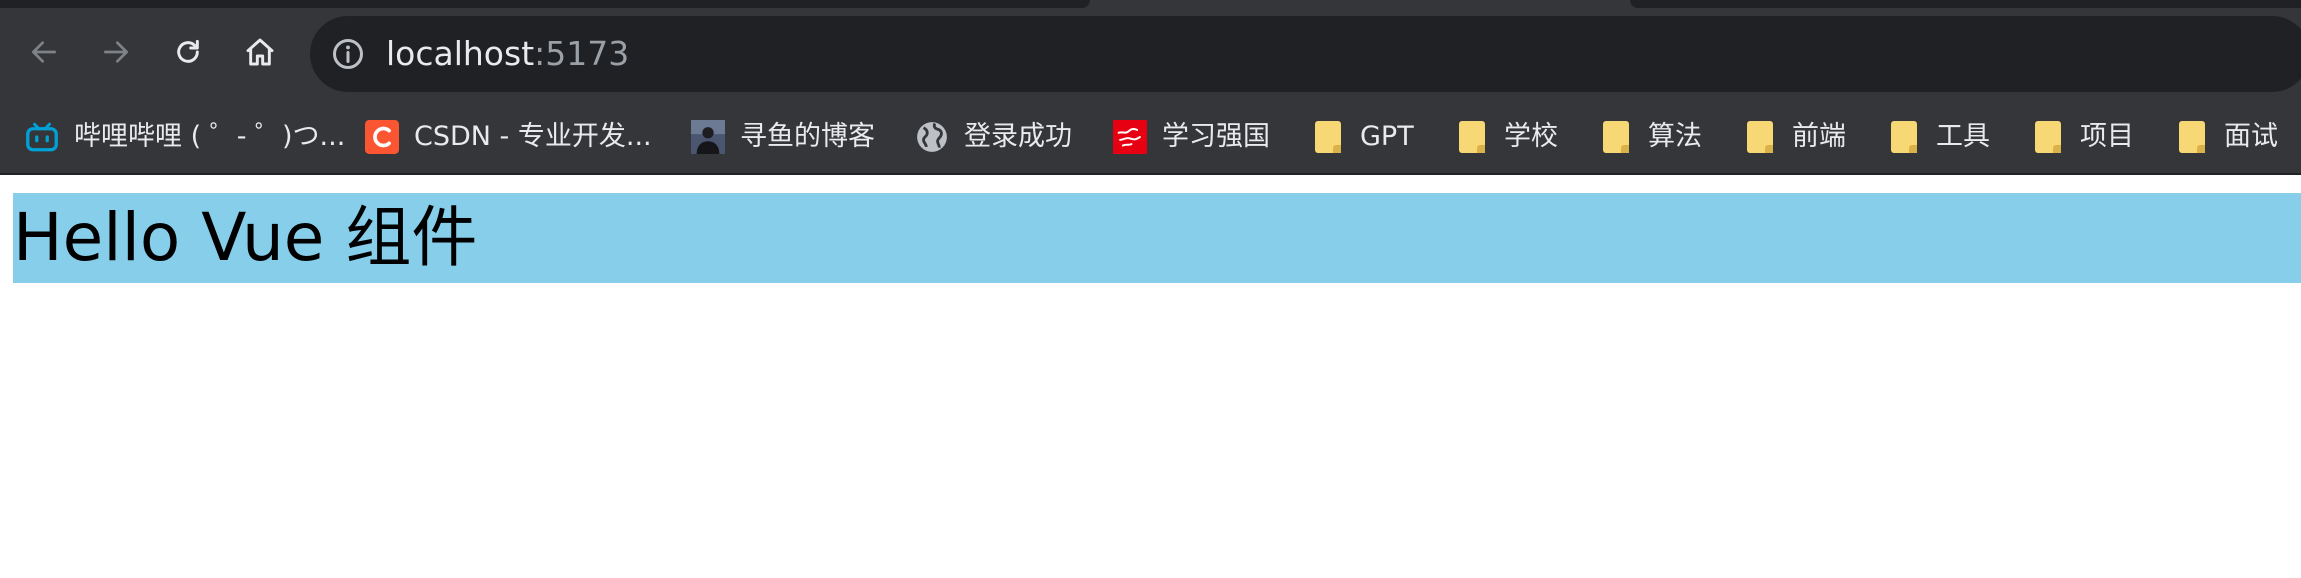 This screenshot has width=2301, height=578. What do you see at coordinates (1130, 137) in the screenshot?
I see `xuexi-icon` at bounding box center [1130, 137].